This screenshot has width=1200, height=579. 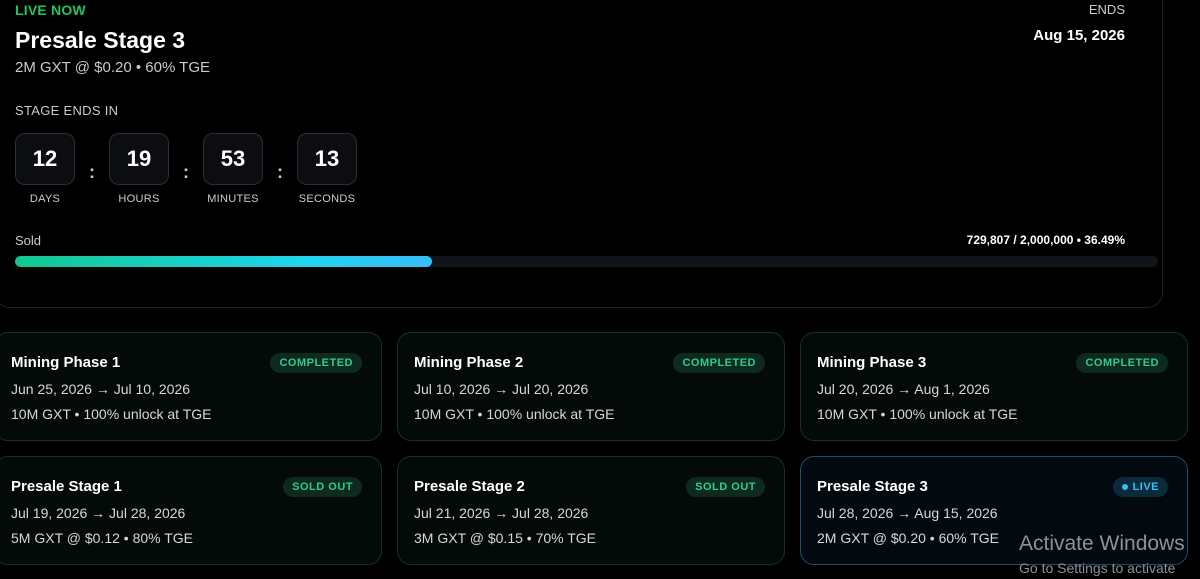 What do you see at coordinates (100, 40) in the screenshot?
I see `stage-title: Presale Stage 3` at bounding box center [100, 40].